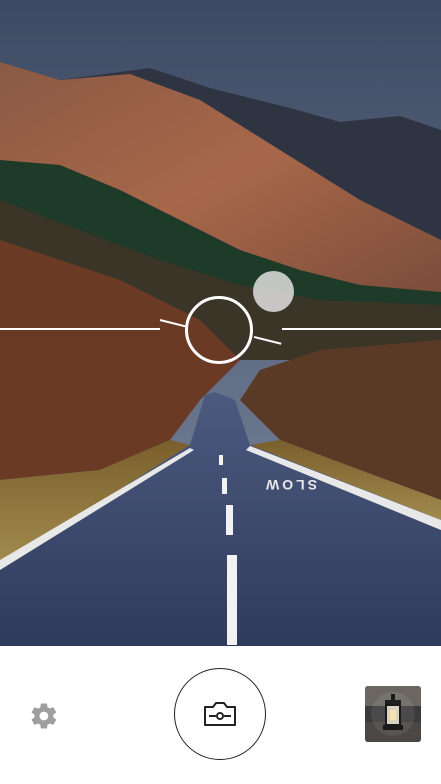  I want to click on shutter-button, so click(220, 714).